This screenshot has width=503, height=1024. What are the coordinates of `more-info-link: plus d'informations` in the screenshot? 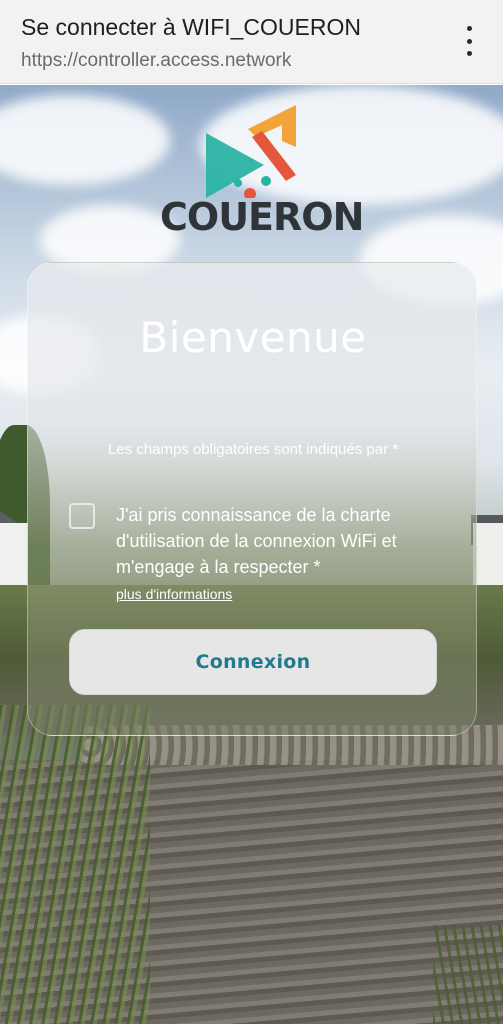 It's located at (174, 594).